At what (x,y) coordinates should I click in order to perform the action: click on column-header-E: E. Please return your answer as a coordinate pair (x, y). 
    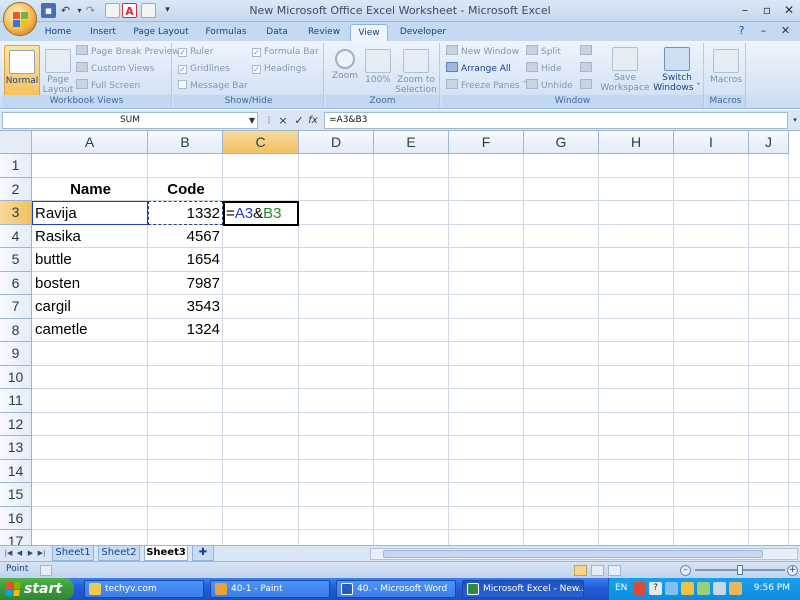
    Looking at the image, I should click on (411, 142).